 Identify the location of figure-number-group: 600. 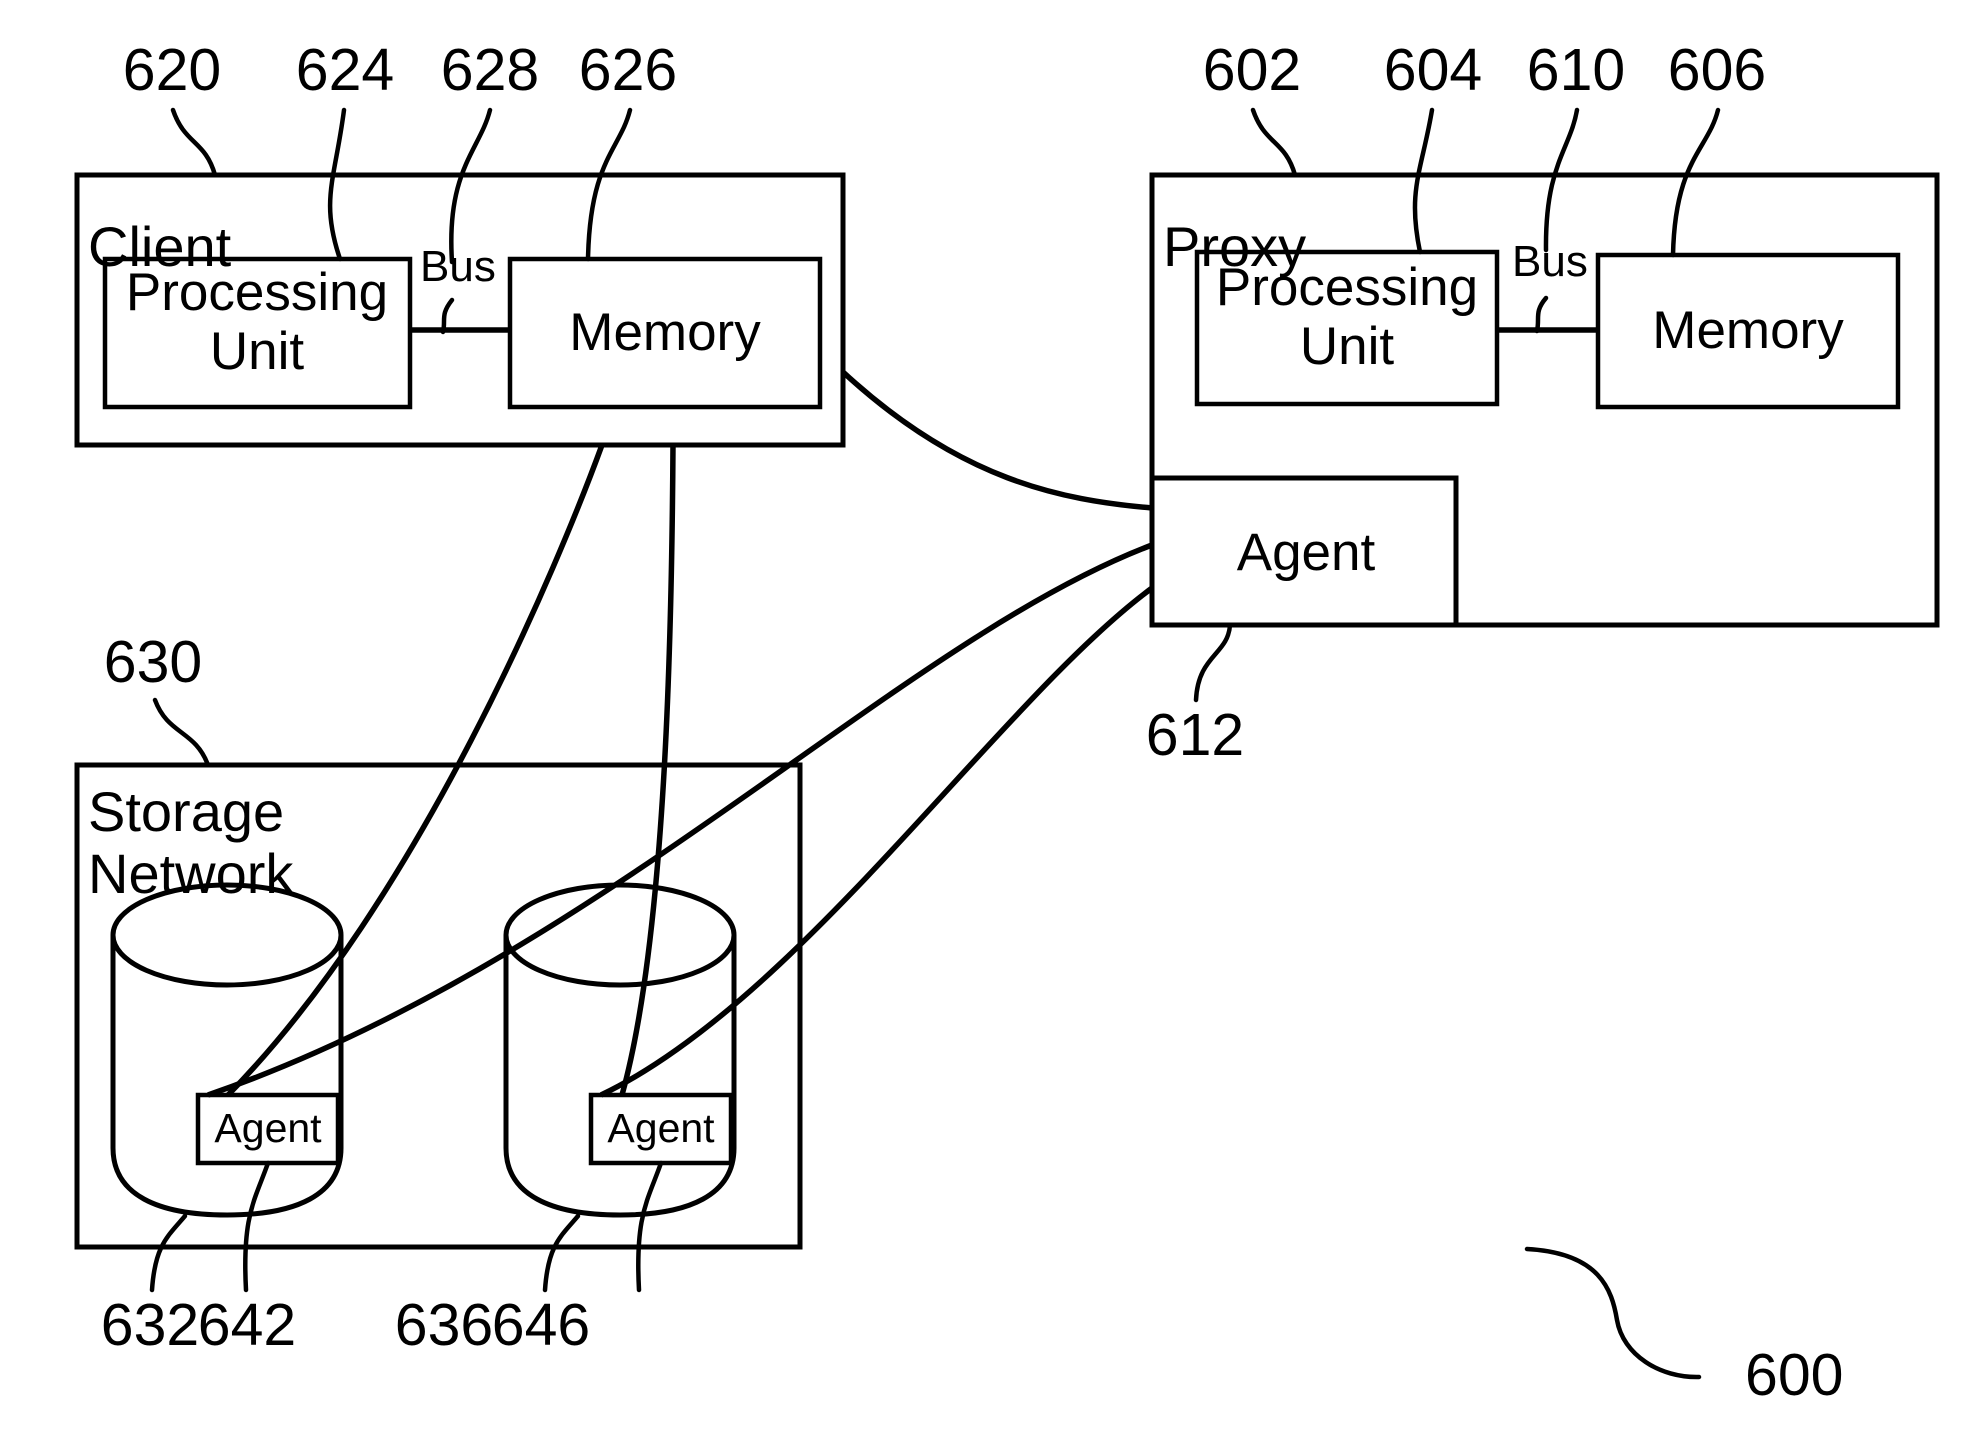
(1683, 1327).